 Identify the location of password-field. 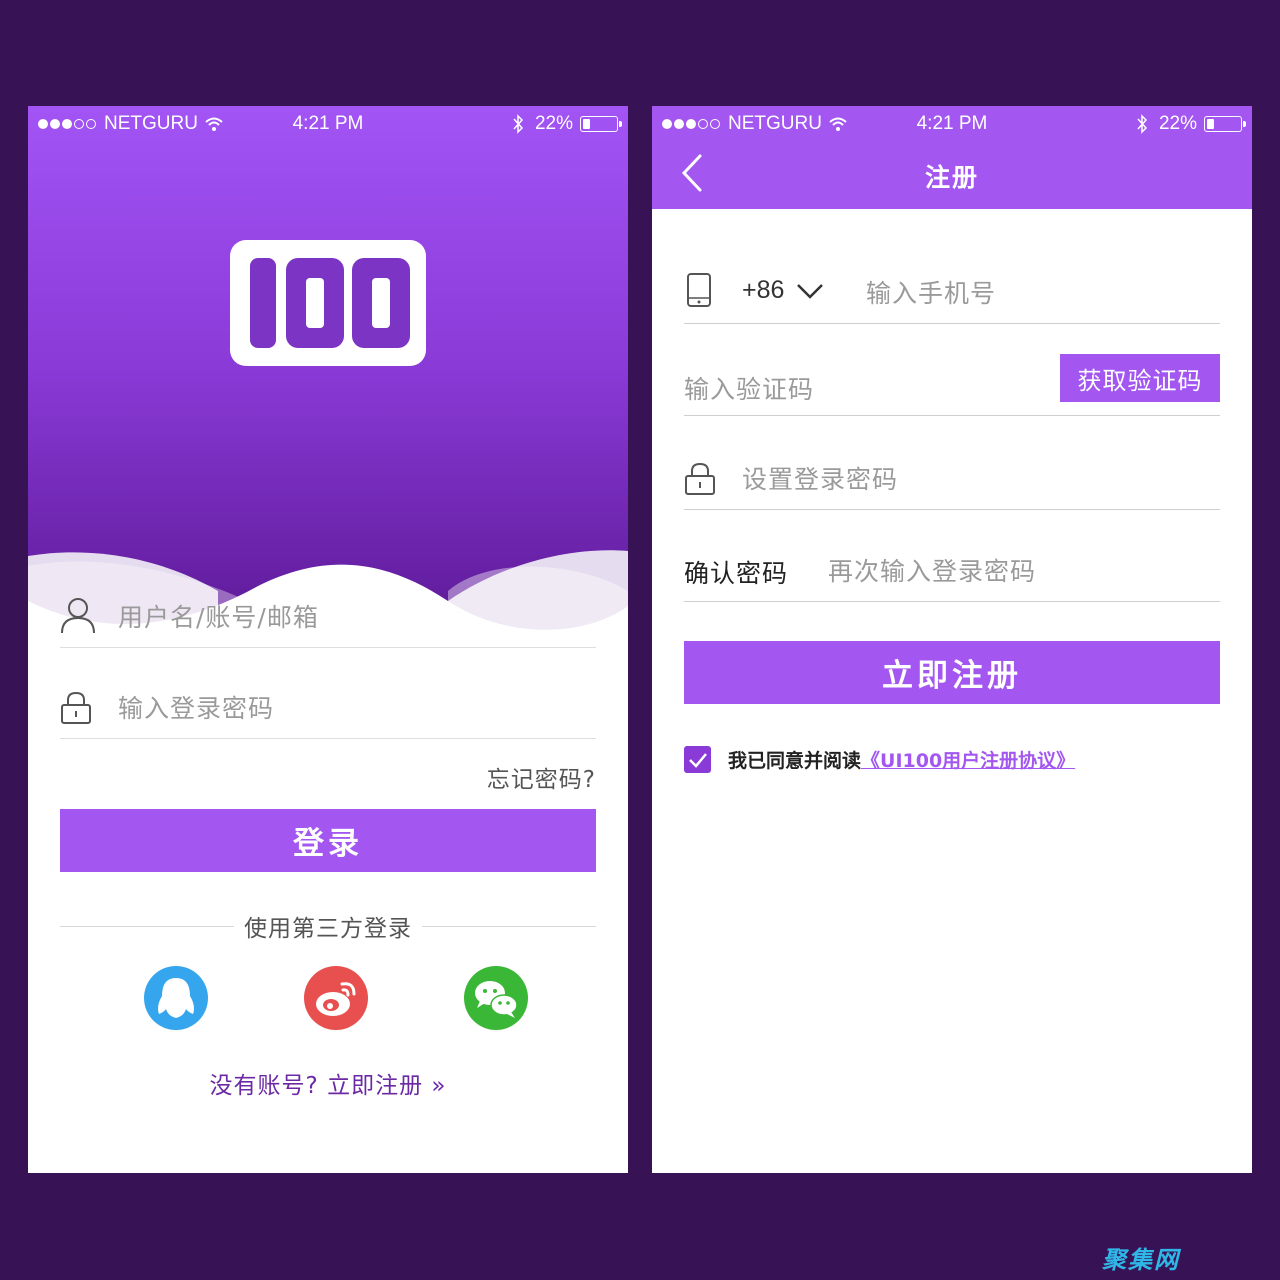
(328, 709).